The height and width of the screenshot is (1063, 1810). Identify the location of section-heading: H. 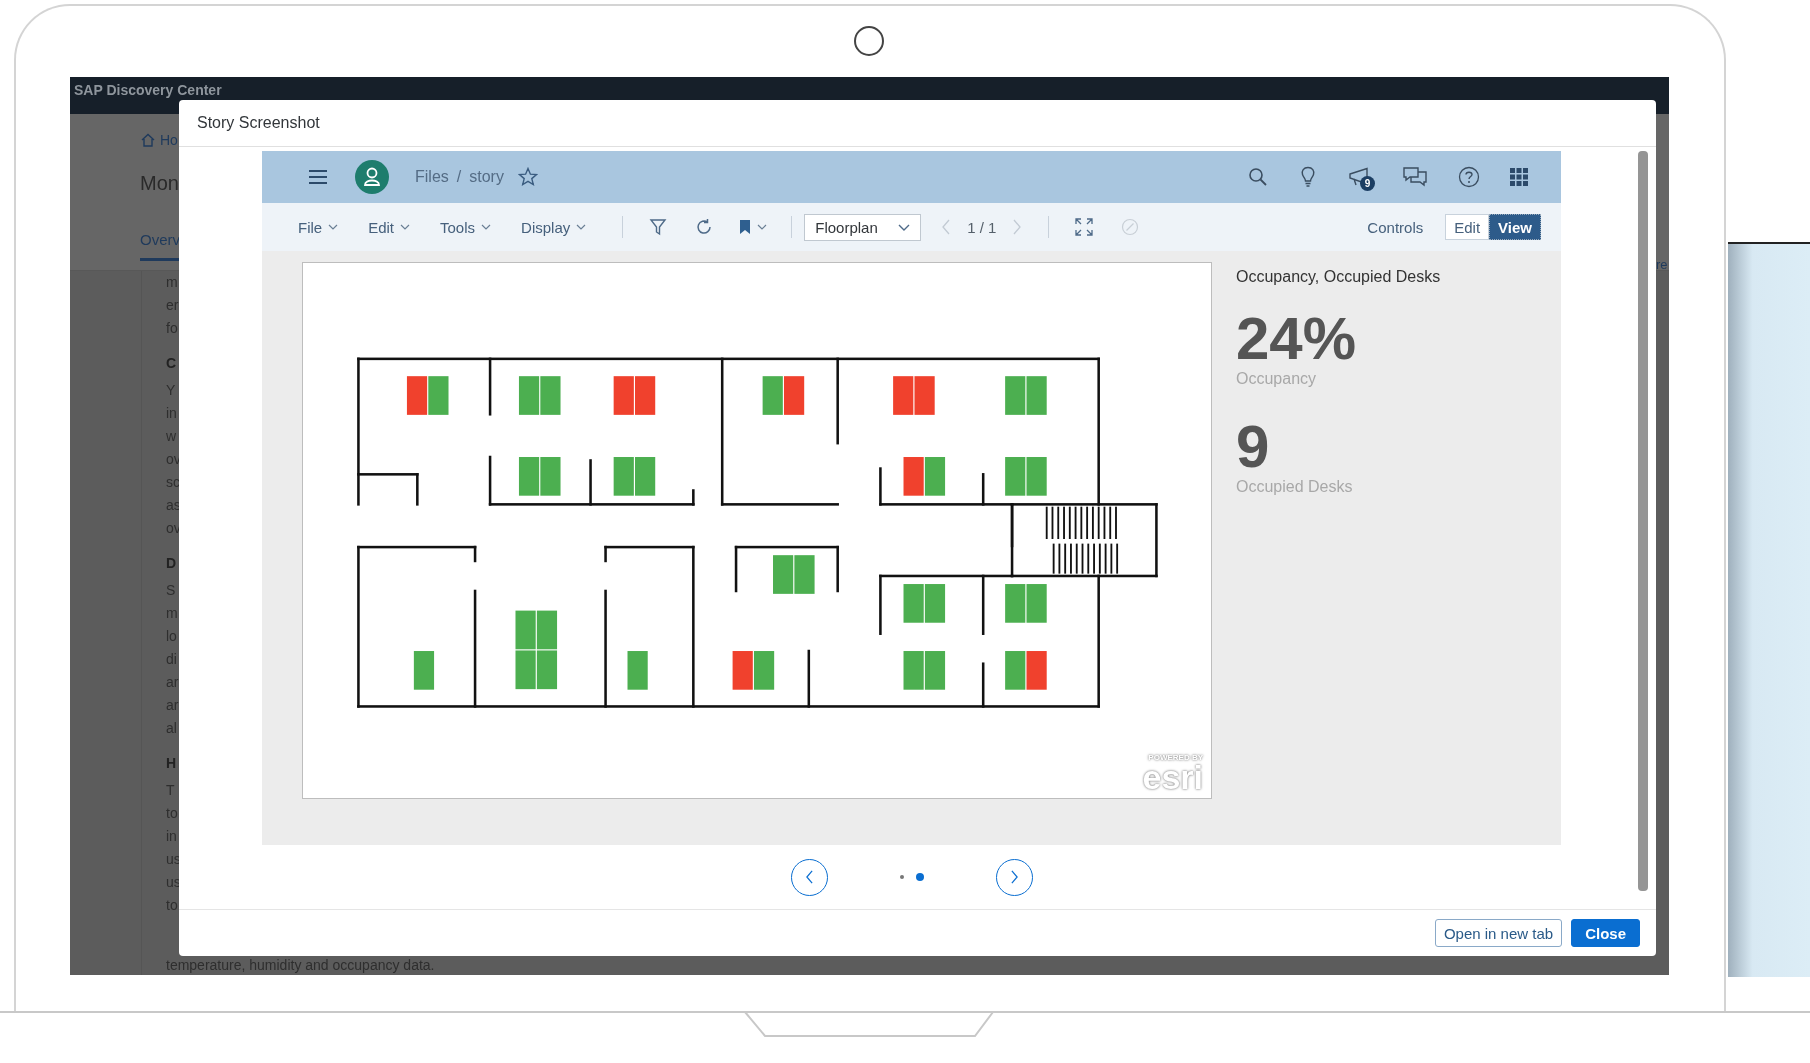
(171, 763).